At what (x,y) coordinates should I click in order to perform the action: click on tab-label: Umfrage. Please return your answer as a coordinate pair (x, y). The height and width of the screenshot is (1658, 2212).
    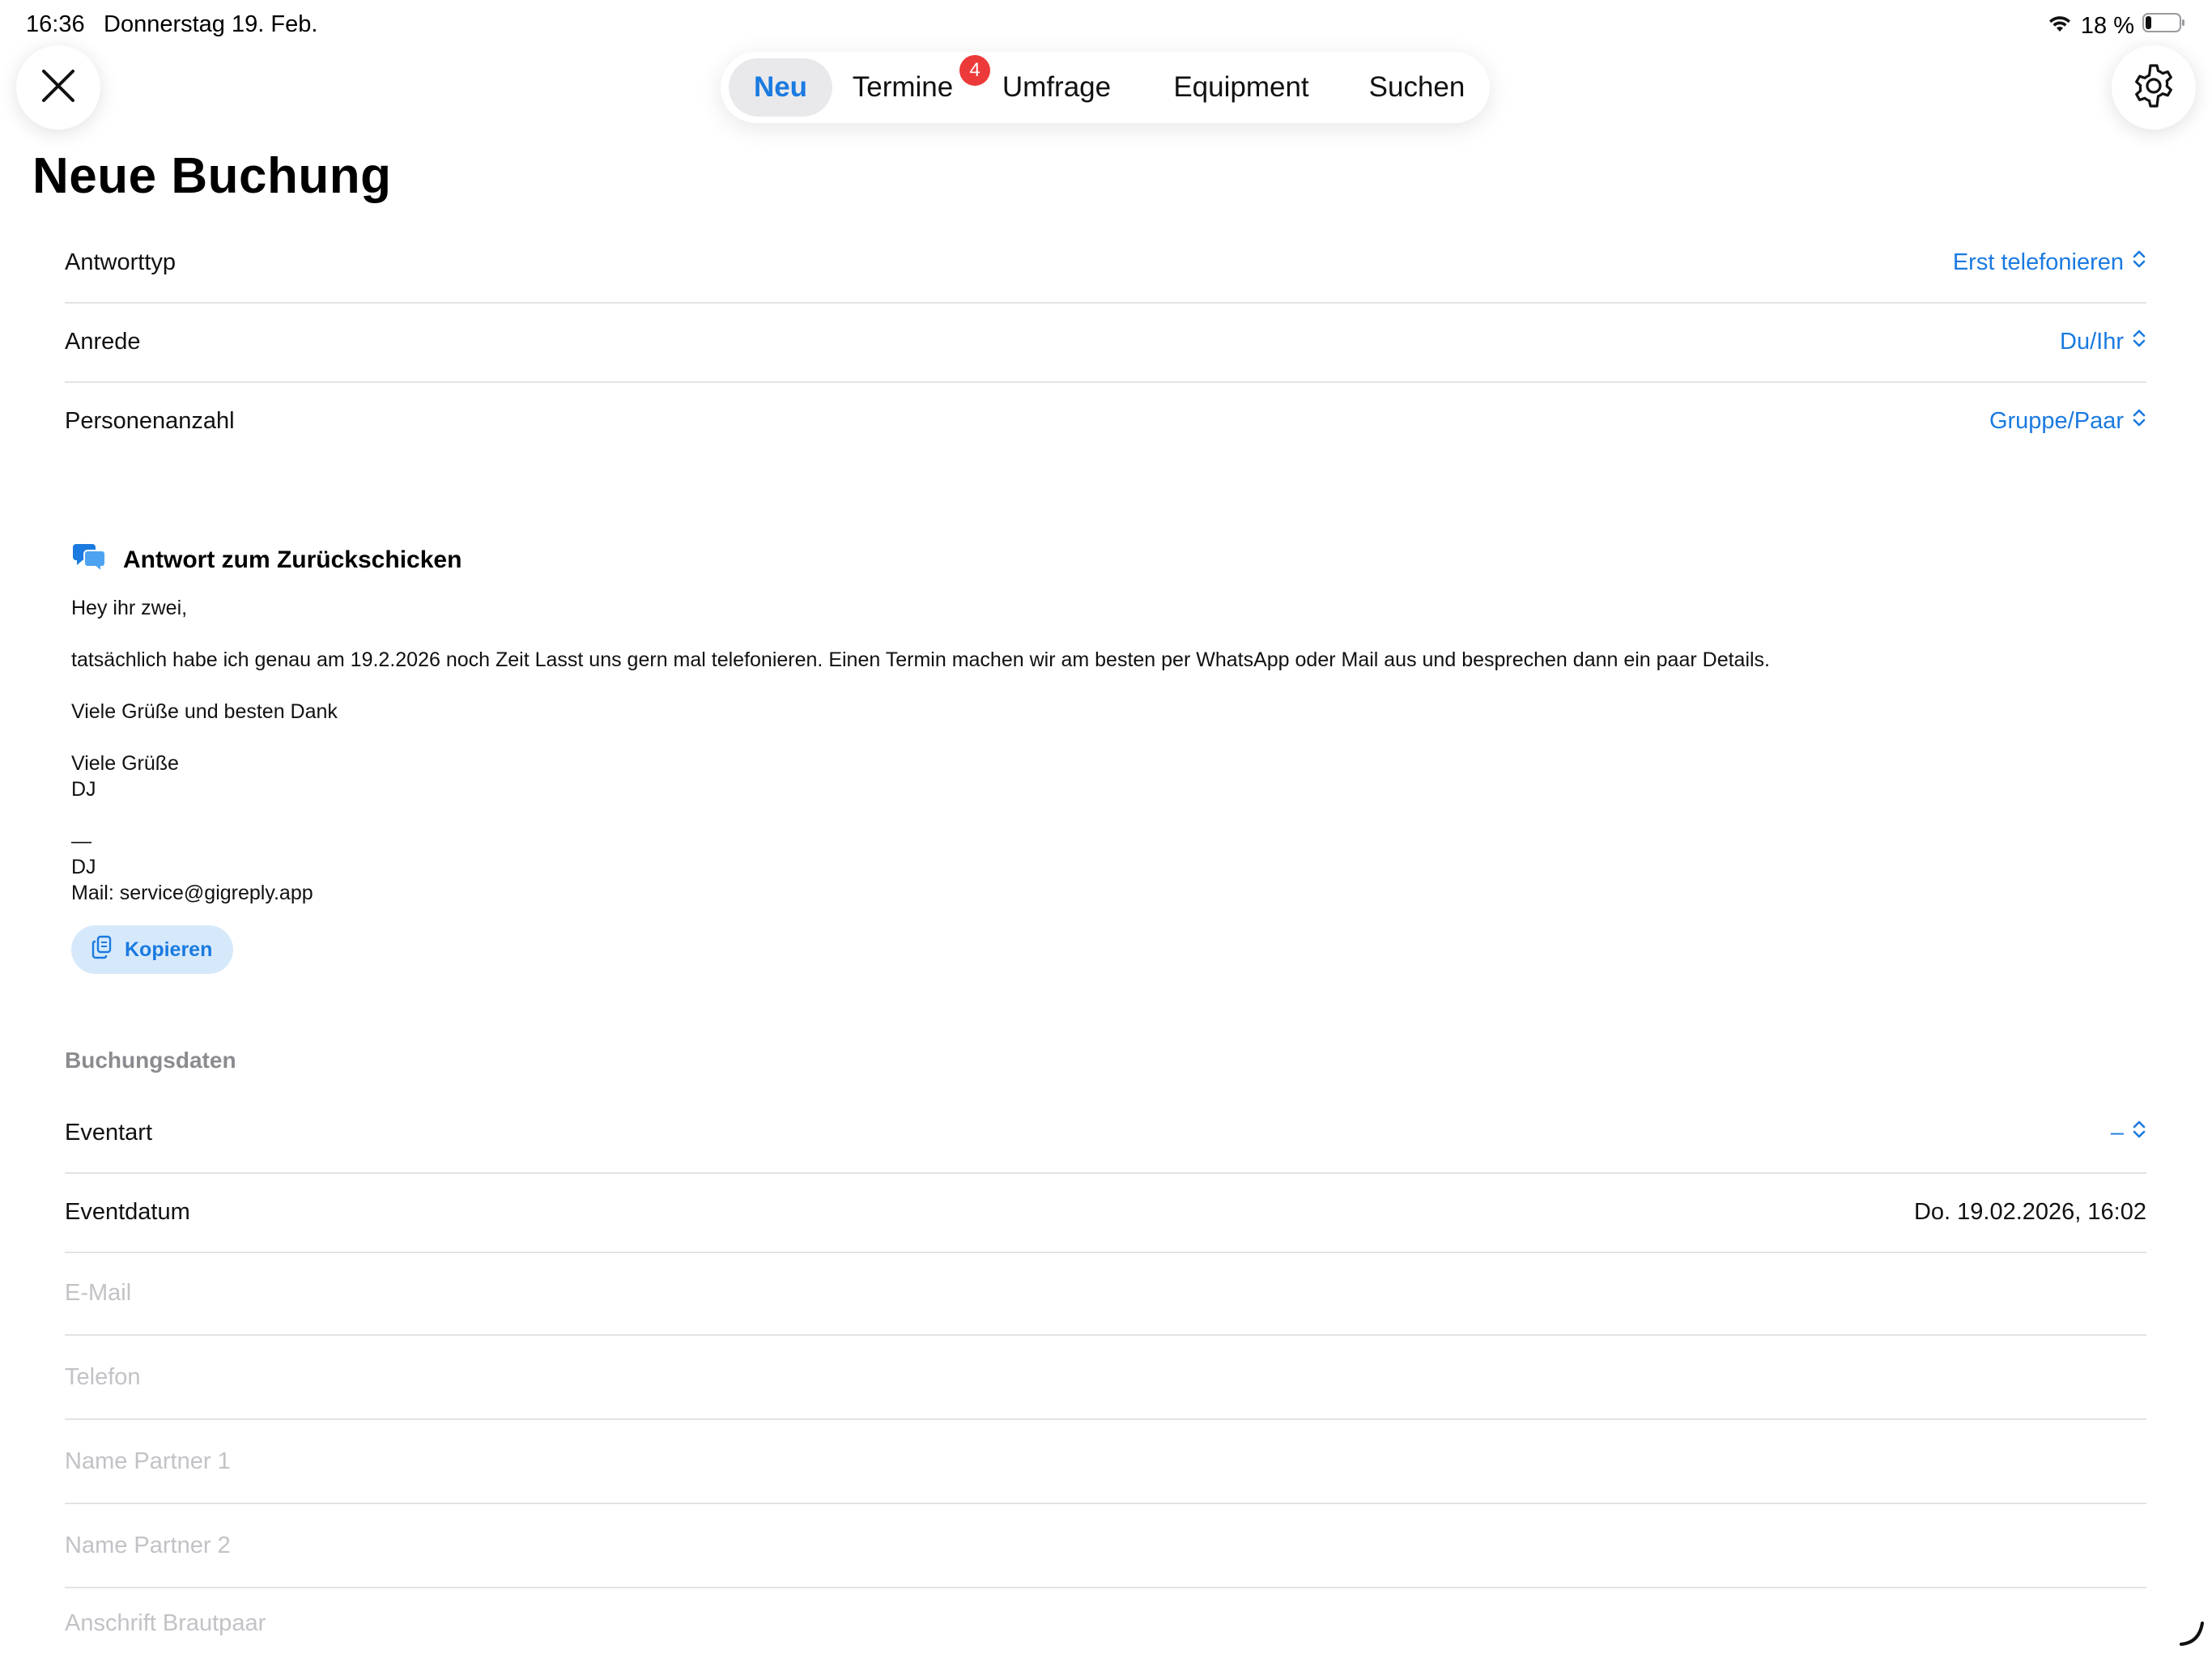
    Looking at the image, I should click on (1057, 87).